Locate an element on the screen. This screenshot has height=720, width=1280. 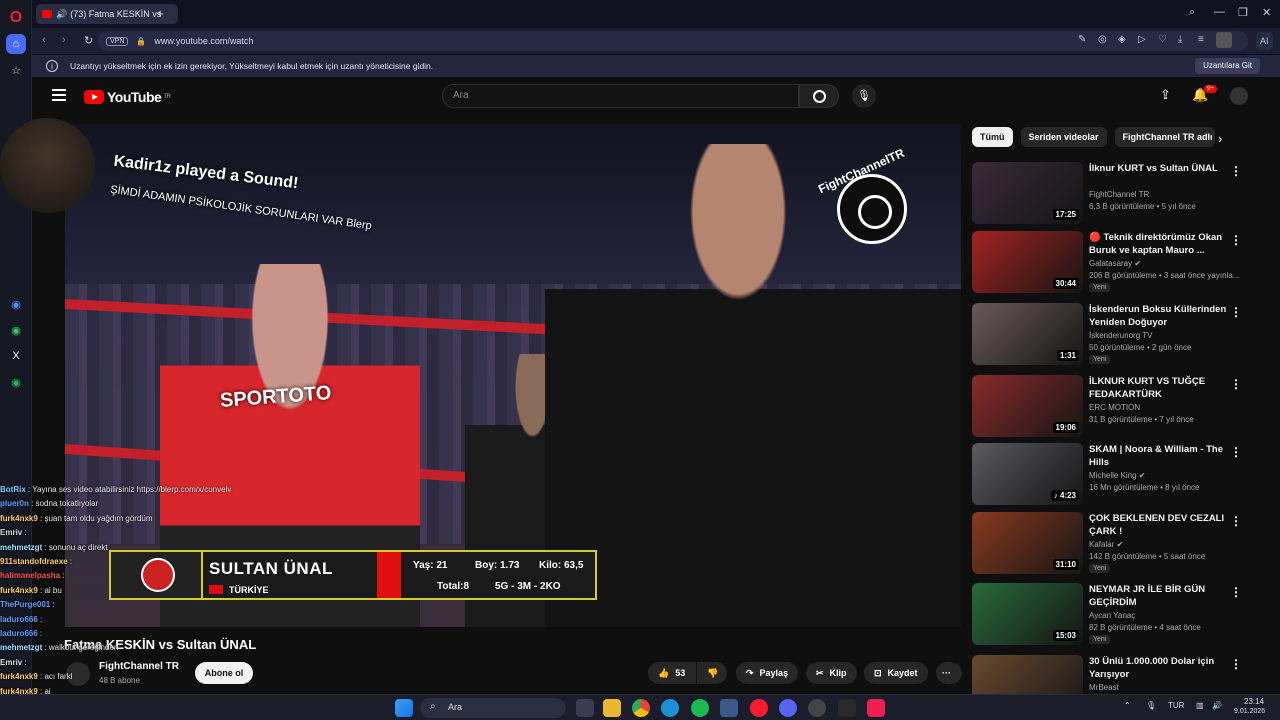
rec-channel: ERC MOTION is located at coordinates (1114, 407).